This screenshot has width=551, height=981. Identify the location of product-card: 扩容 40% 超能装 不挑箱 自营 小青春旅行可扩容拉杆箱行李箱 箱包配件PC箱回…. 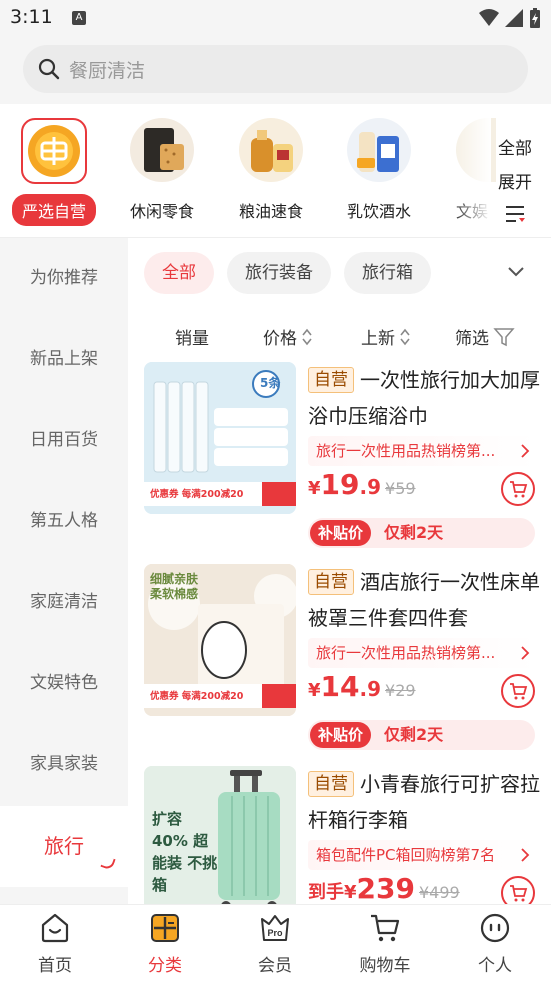
(342, 835).